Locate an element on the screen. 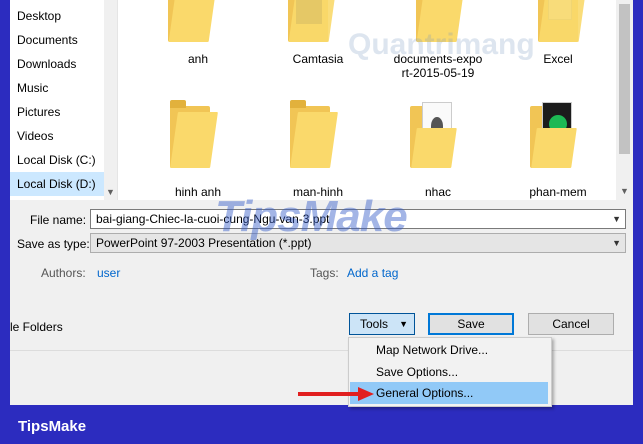  sidebar-item-desktop: Desktop is located at coordinates (62, 16).